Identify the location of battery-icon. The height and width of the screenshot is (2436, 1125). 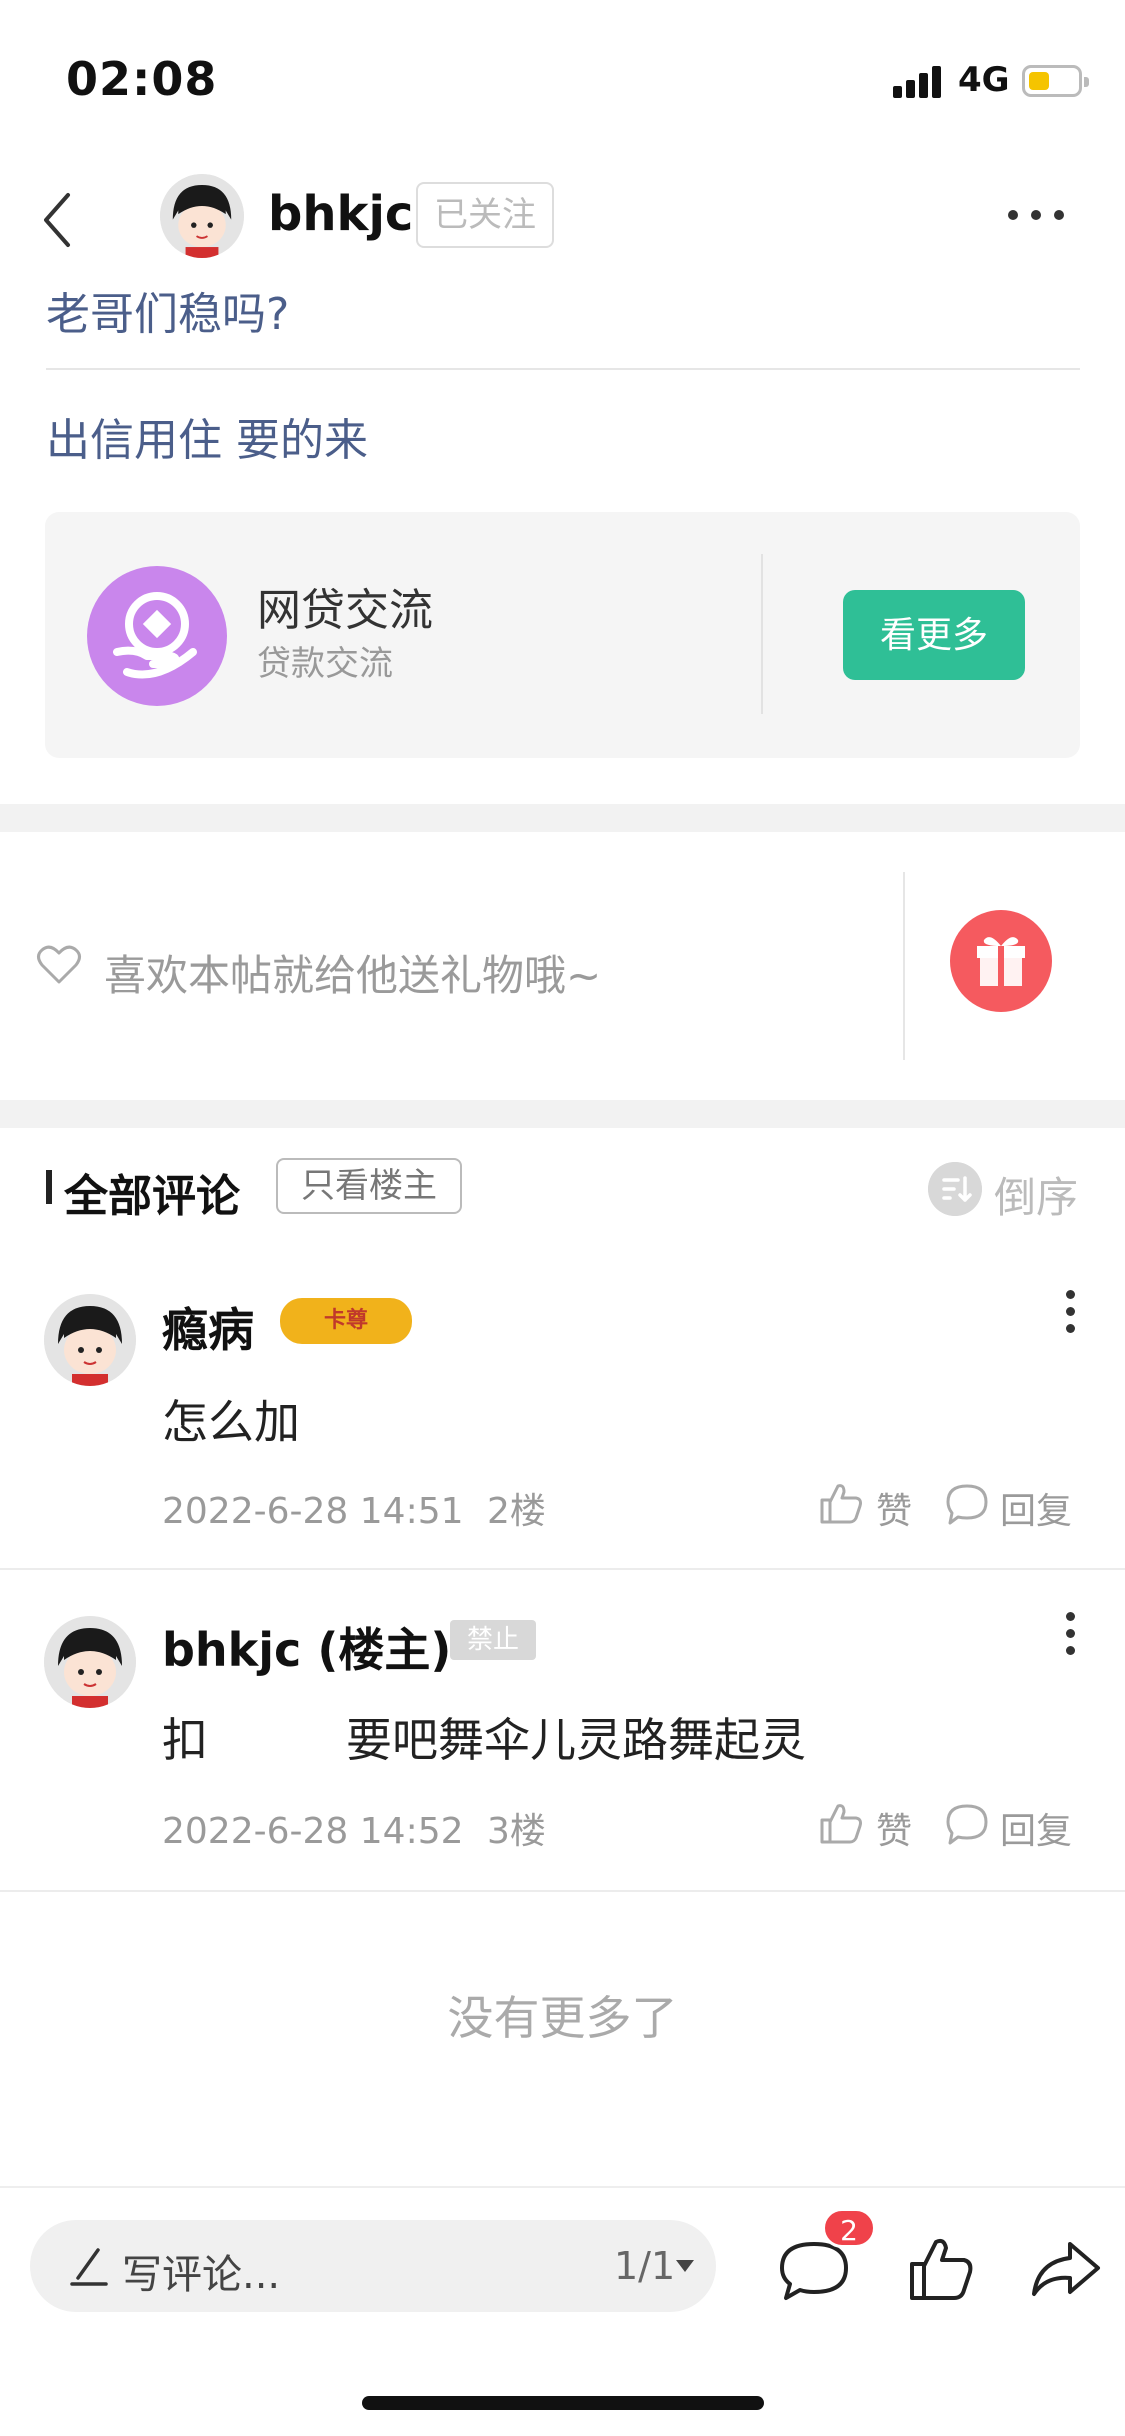
(1055, 81).